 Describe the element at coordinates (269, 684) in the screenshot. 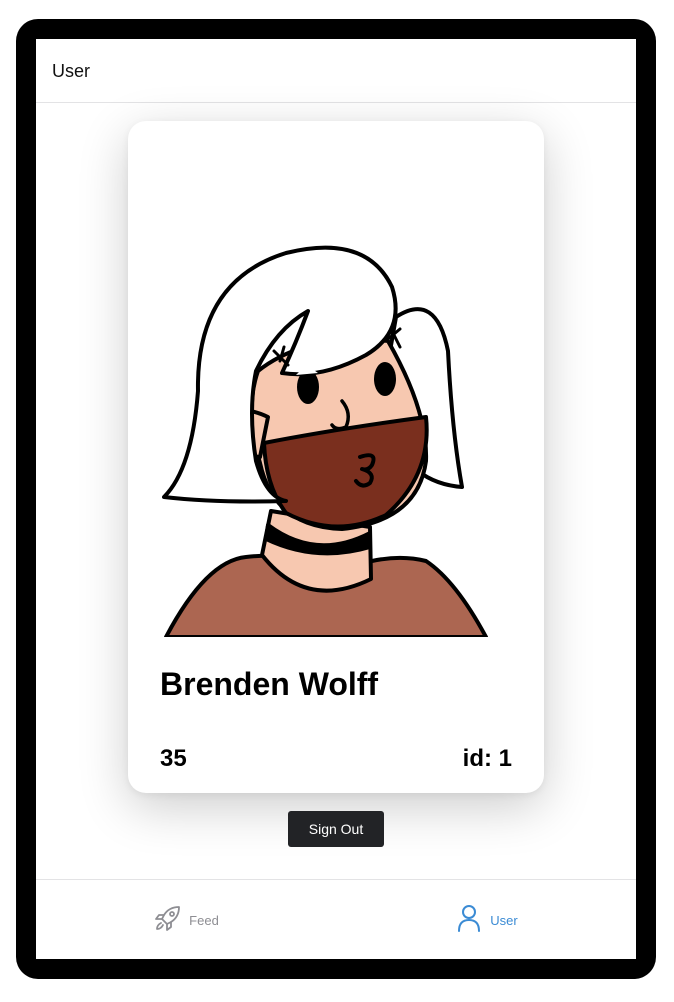

I see `user-name: Brenden Wolff` at that location.